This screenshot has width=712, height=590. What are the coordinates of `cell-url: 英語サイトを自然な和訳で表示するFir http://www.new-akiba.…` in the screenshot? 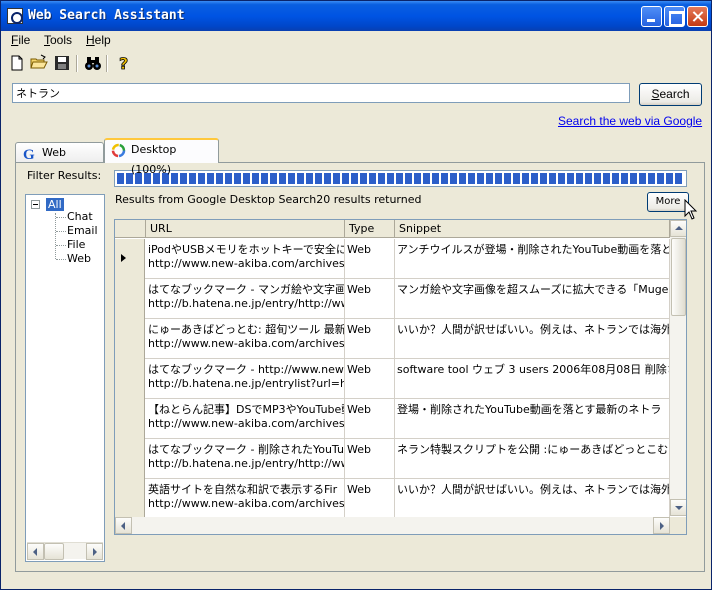 It's located at (245, 499).